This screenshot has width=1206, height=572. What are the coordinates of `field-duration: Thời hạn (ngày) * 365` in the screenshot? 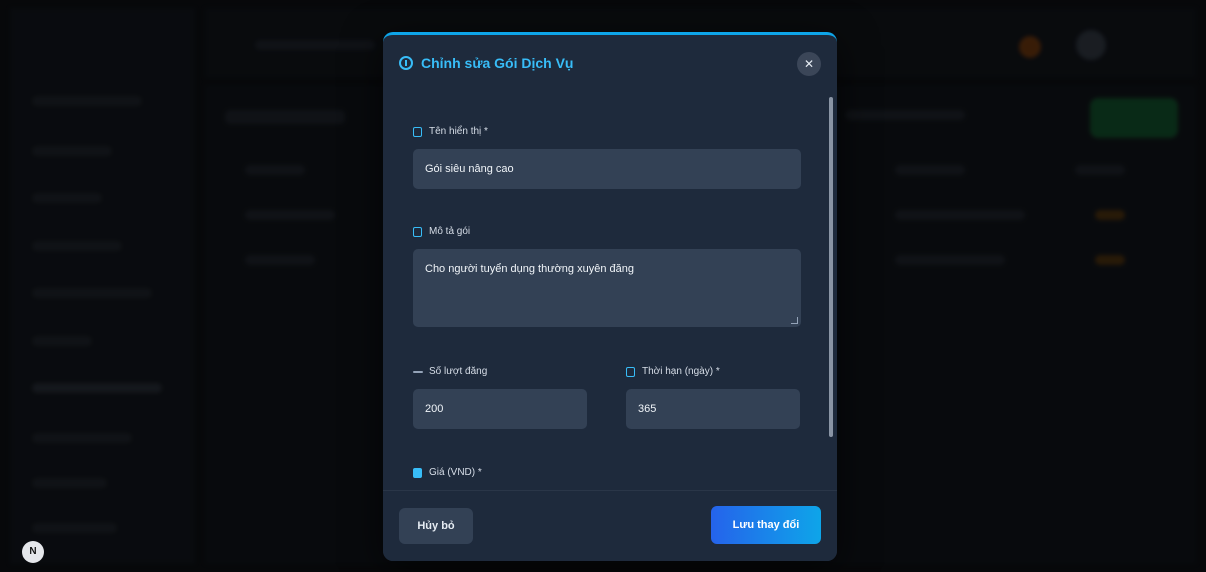 It's located at (713, 397).